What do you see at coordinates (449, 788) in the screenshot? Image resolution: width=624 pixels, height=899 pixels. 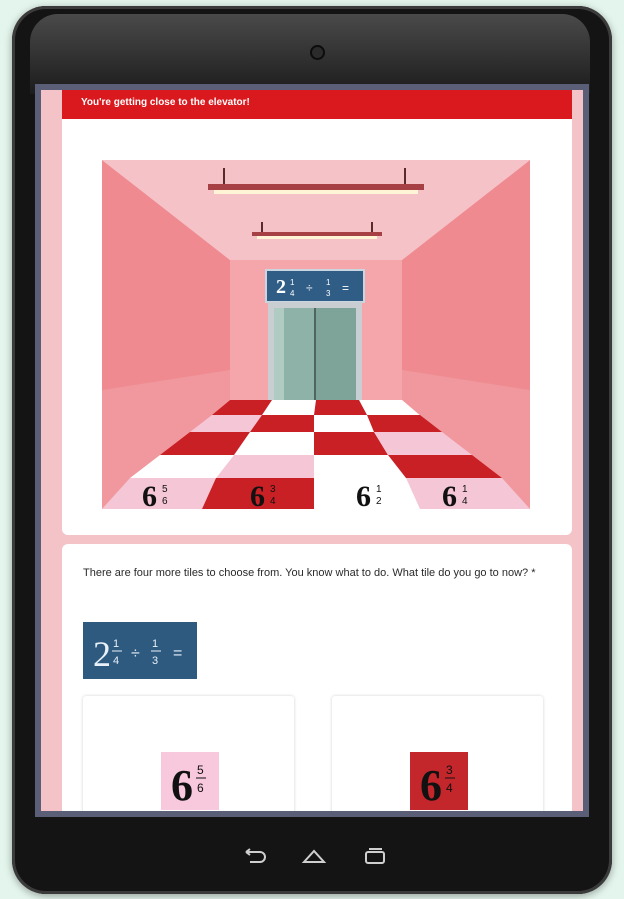 I see `tile-2-den: 4` at bounding box center [449, 788].